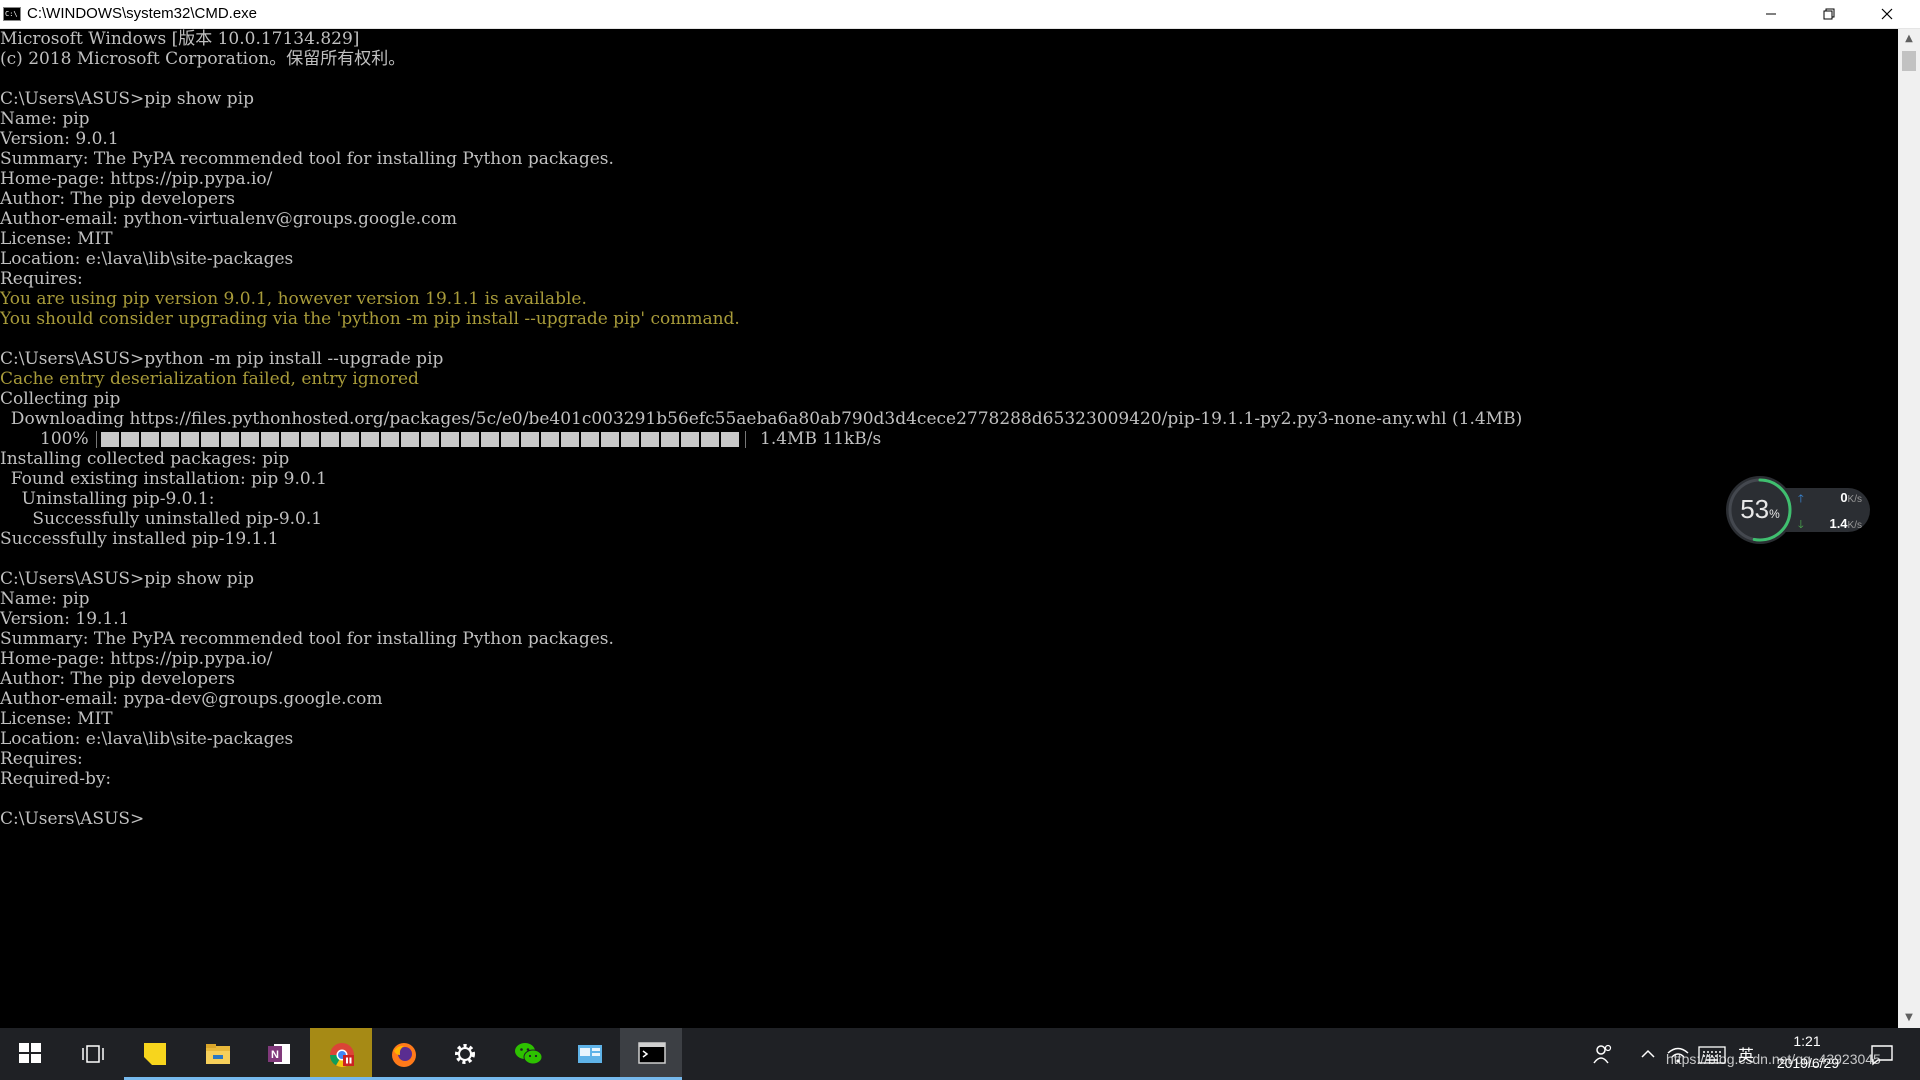 The image size is (1920, 1080). What do you see at coordinates (142, 13) in the screenshot?
I see `window-title: C:\WINDOWS\system32\CMD.exe` at bounding box center [142, 13].